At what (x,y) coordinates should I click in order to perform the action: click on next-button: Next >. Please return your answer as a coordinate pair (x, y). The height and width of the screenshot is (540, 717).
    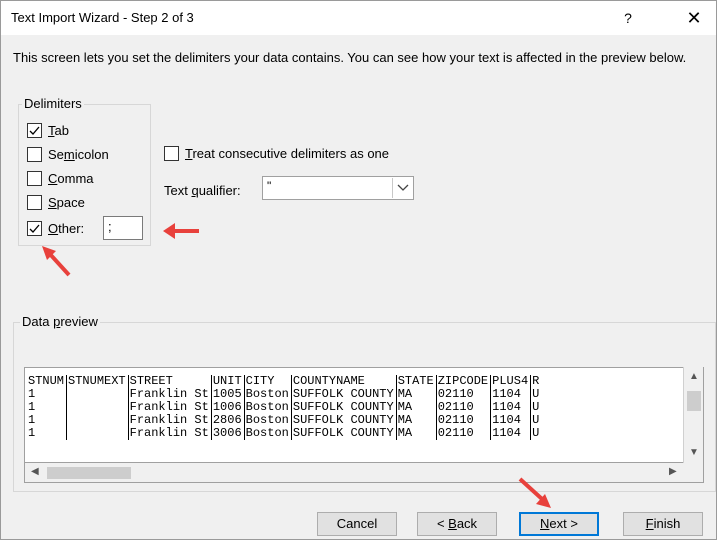
    Looking at the image, I should click on (559, 524).